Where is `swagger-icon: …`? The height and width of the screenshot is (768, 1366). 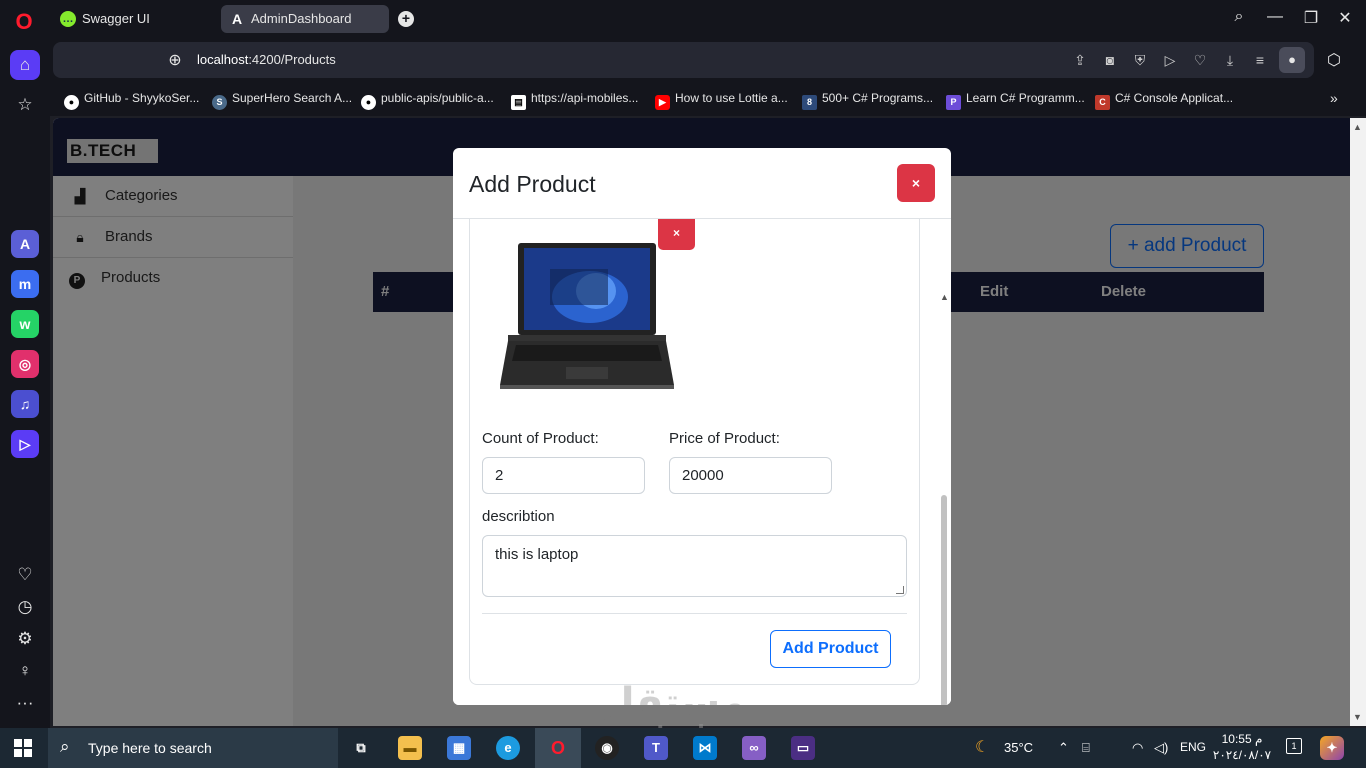 swagger-icon: … is located at coordinates (68, 19).